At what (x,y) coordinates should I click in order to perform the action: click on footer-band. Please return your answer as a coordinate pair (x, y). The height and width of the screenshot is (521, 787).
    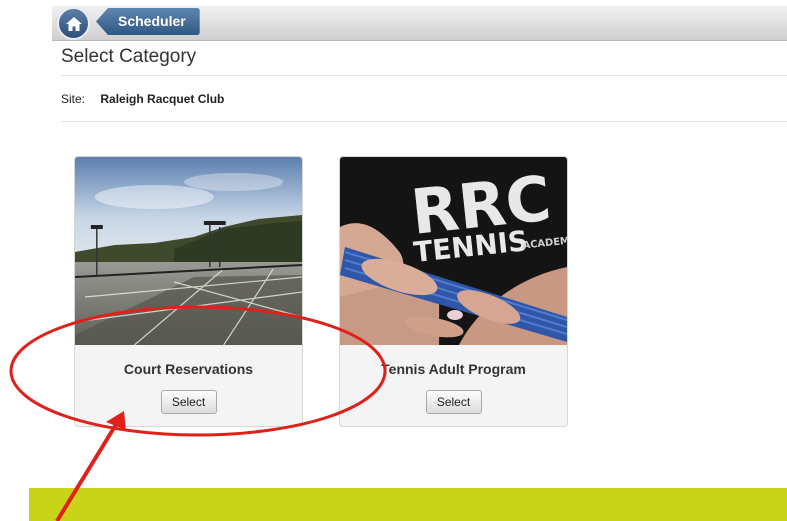
    Looking at the image, I should click on (408, 504).